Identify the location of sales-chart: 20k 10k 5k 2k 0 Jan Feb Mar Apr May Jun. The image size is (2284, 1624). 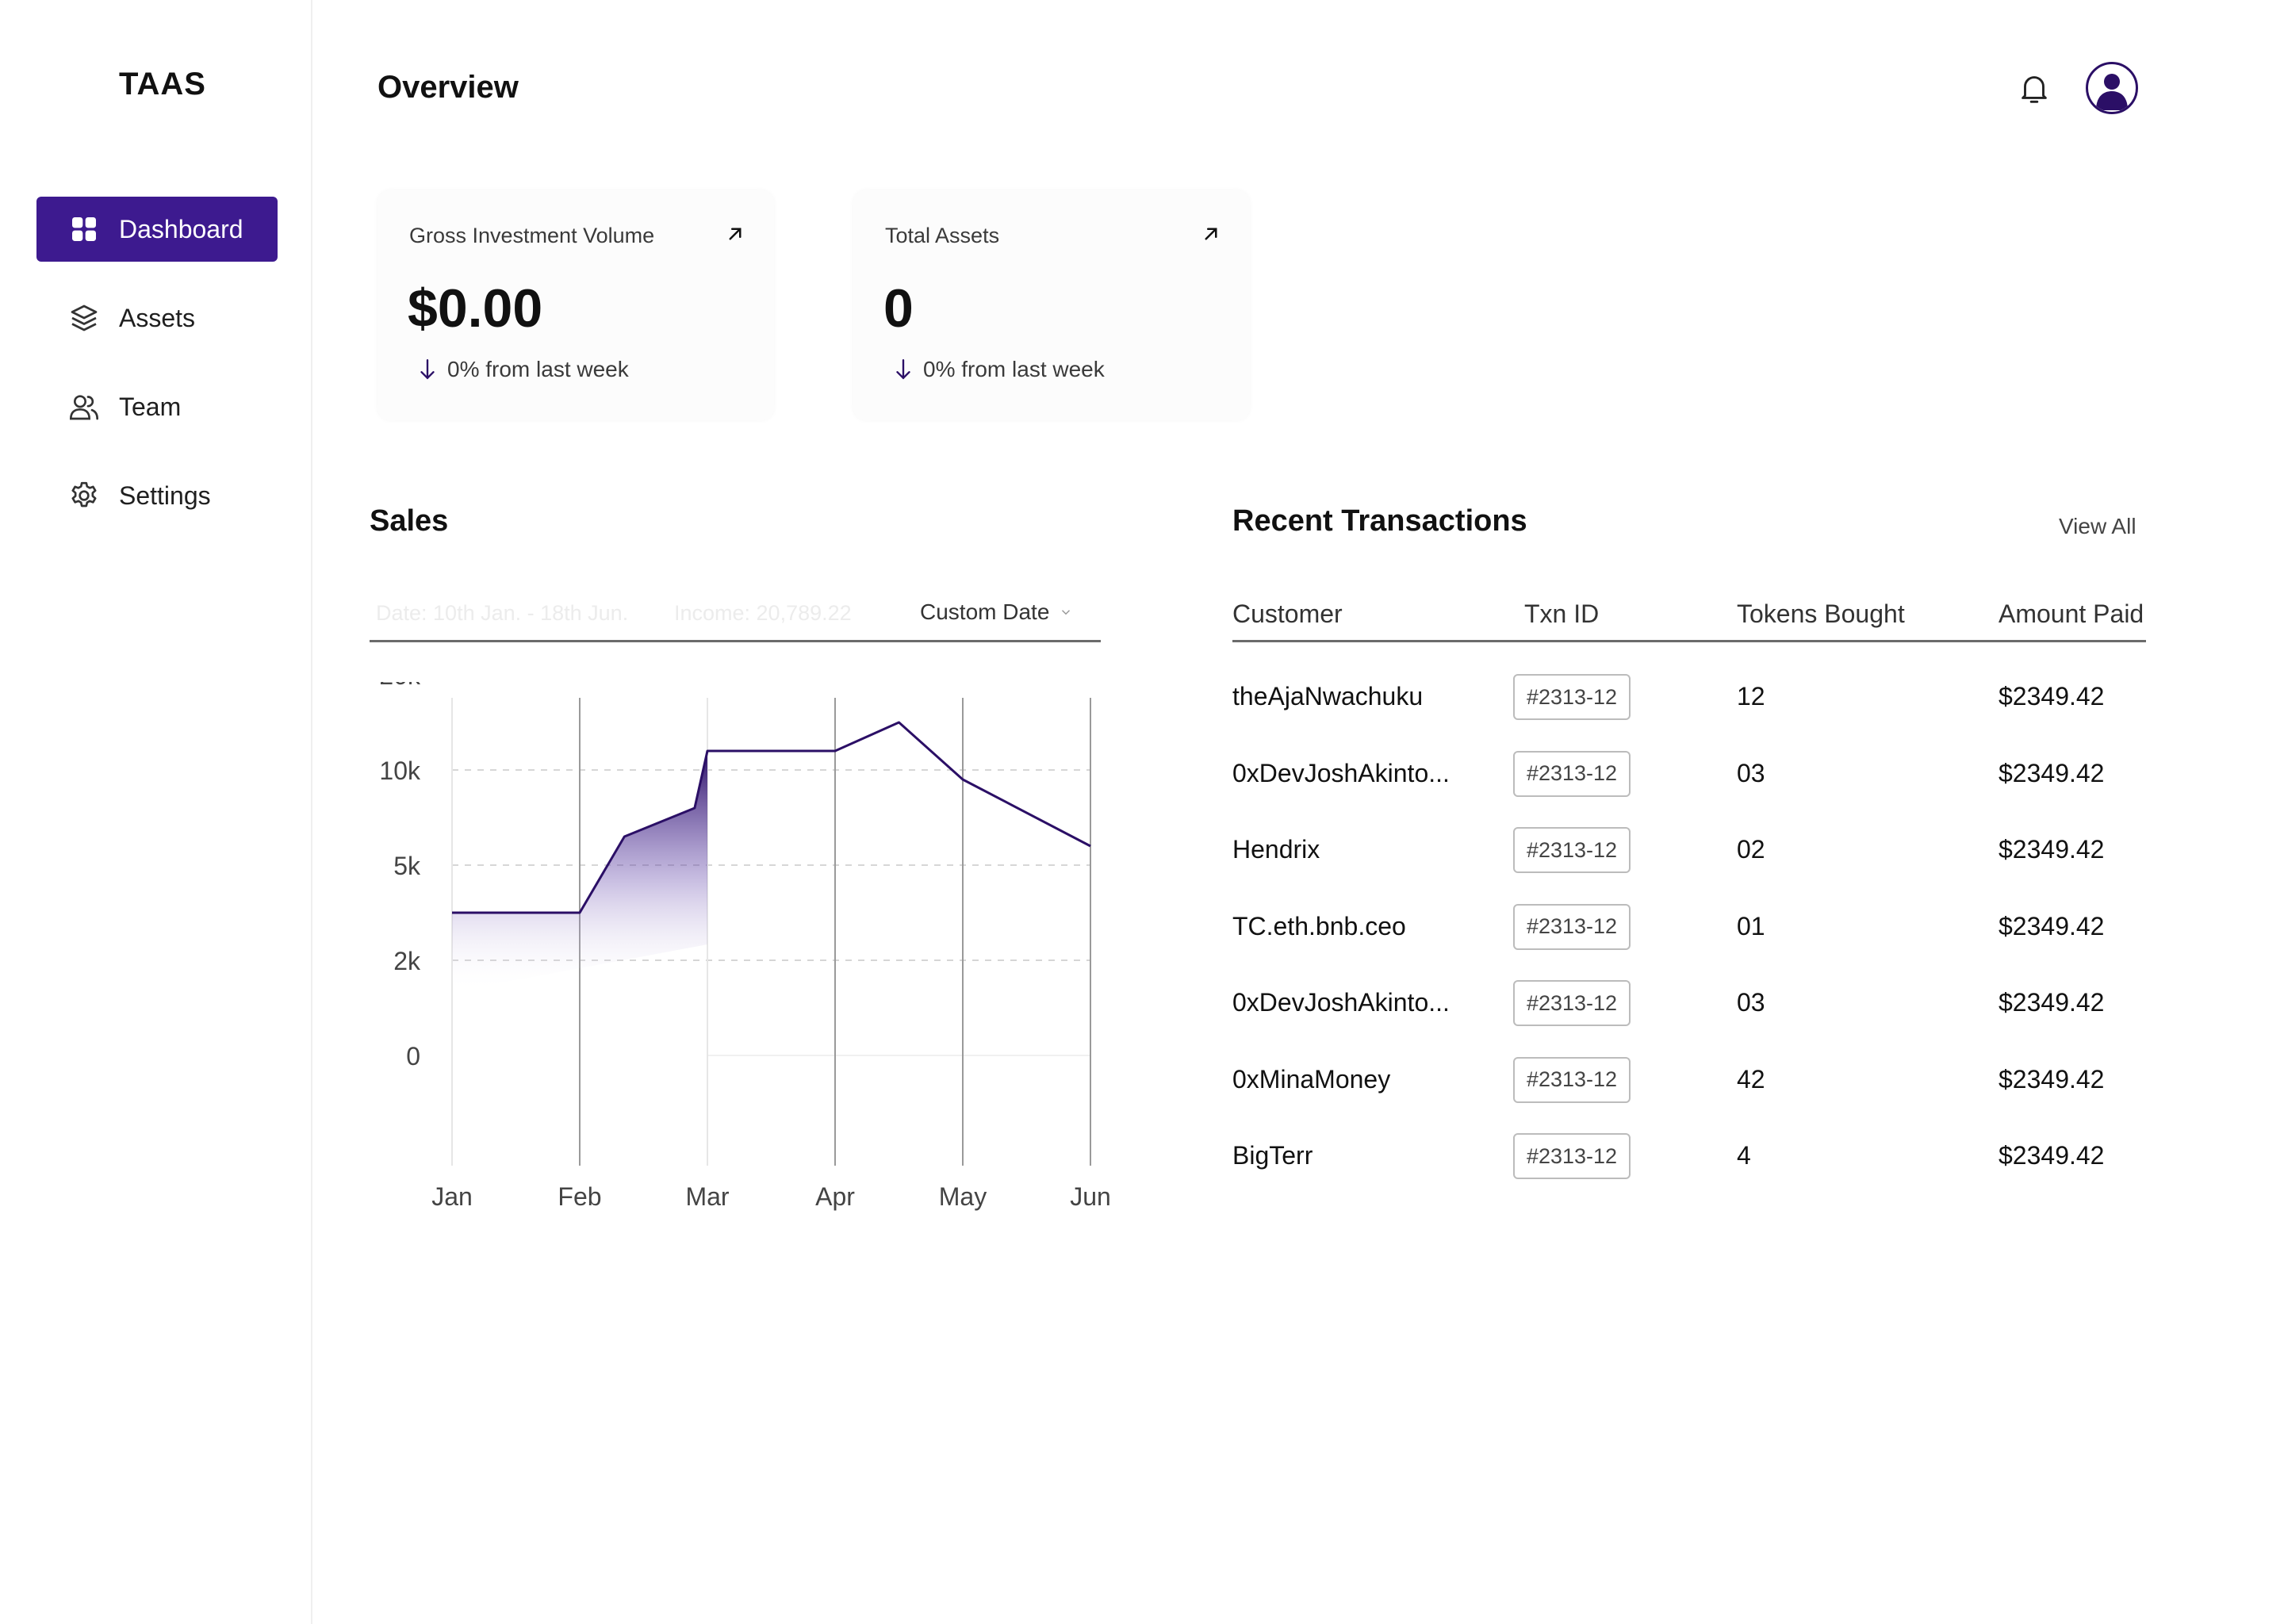
(745, 946).